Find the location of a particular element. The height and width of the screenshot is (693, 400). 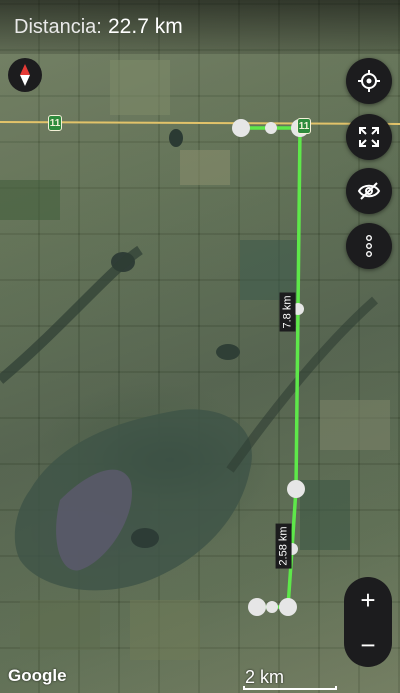

distance-label: Distancia: is located at coordinates (58, 27).